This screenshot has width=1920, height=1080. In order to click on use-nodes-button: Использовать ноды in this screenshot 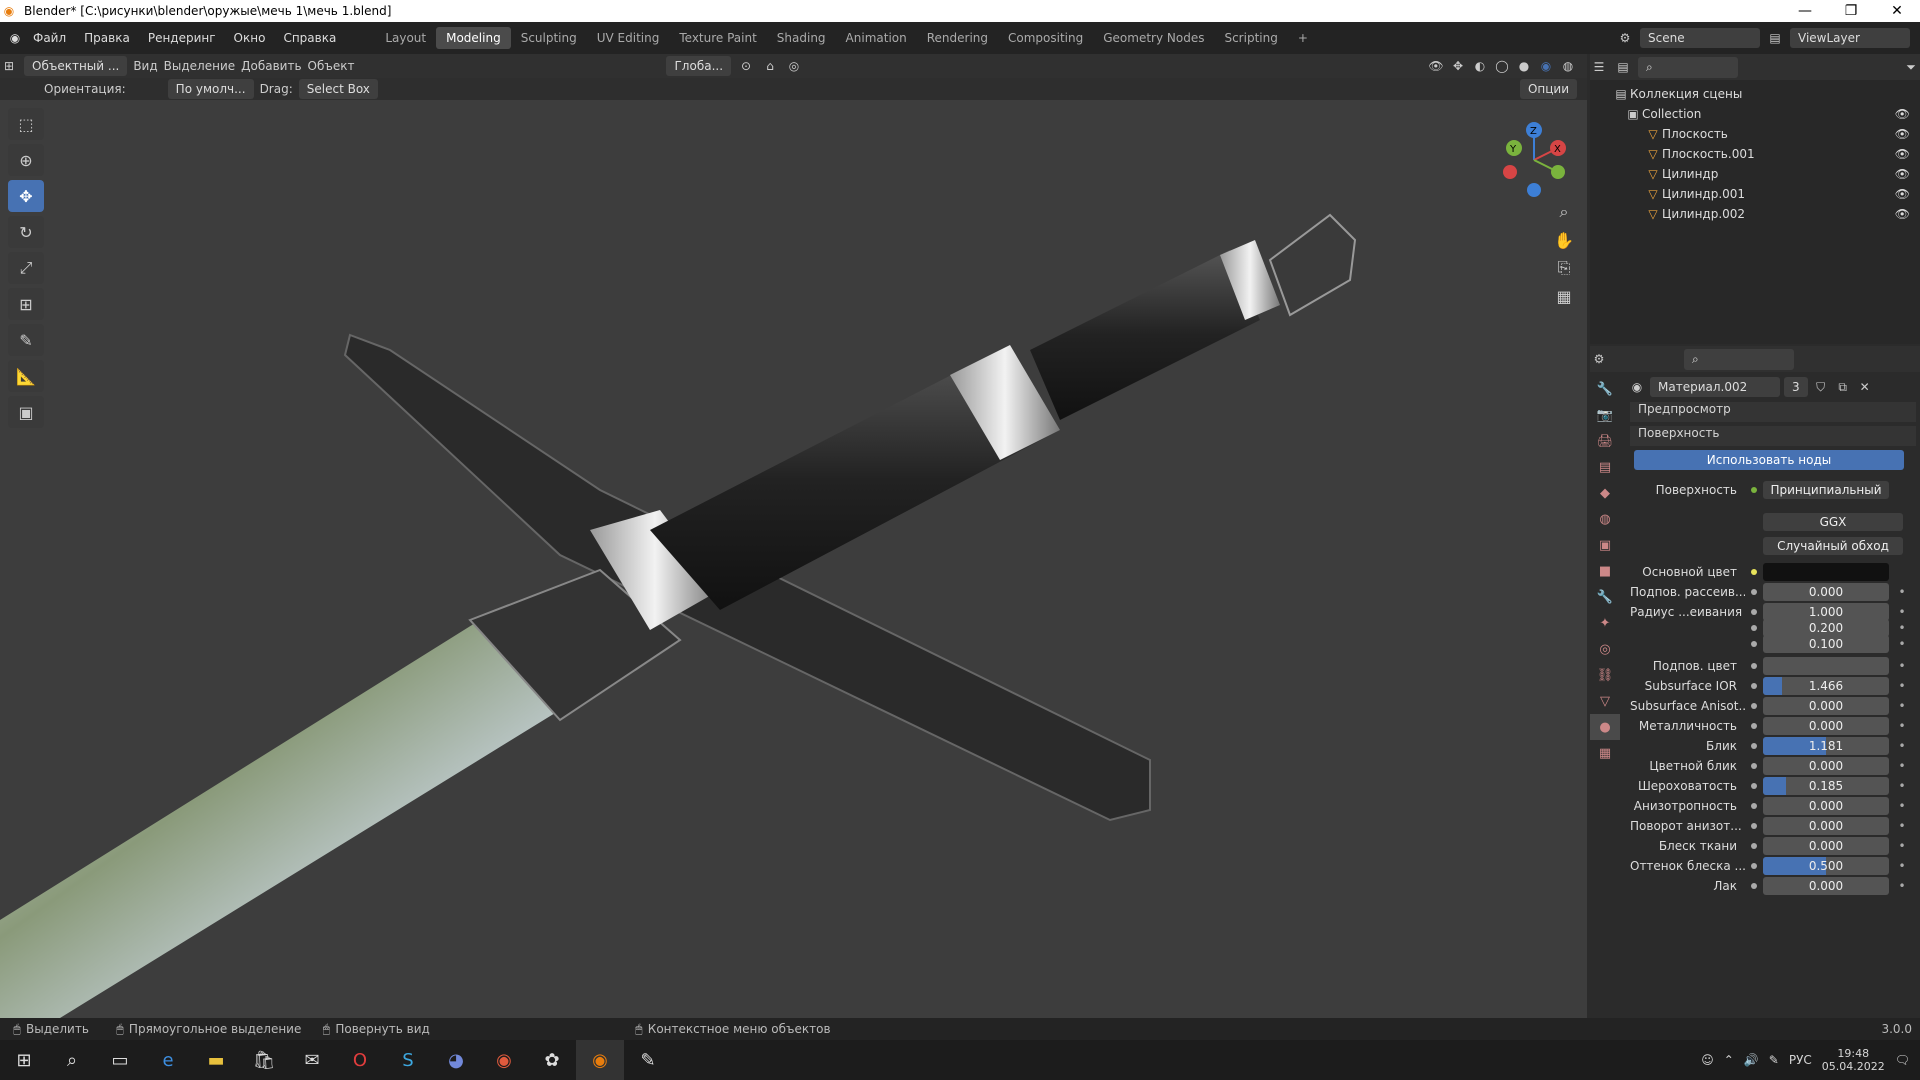, I will do `click(1769, 460)`.